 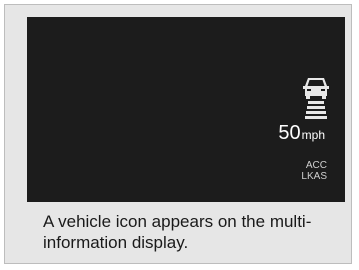 I want to click on speed-unit: mph, so click(x=313, y=135).